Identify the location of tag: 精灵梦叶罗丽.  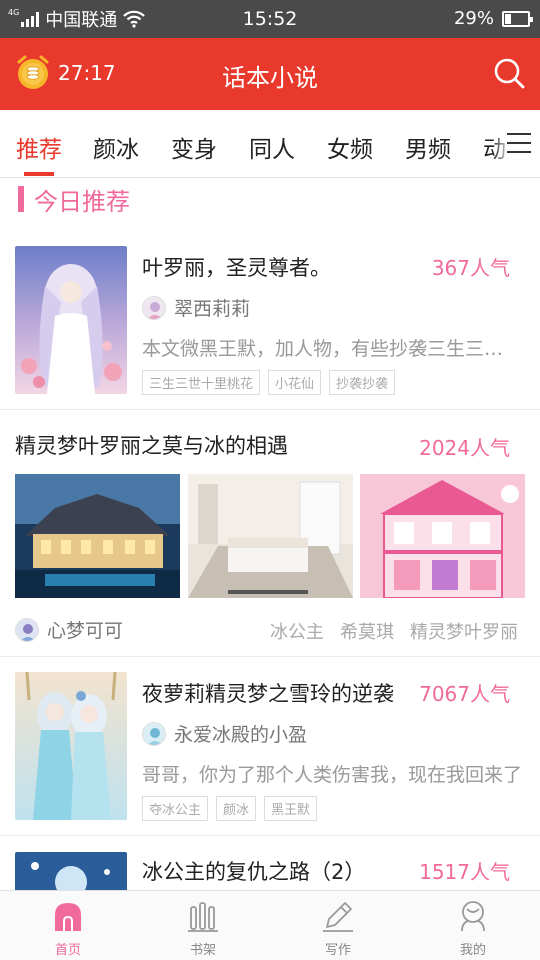
(464, 631).